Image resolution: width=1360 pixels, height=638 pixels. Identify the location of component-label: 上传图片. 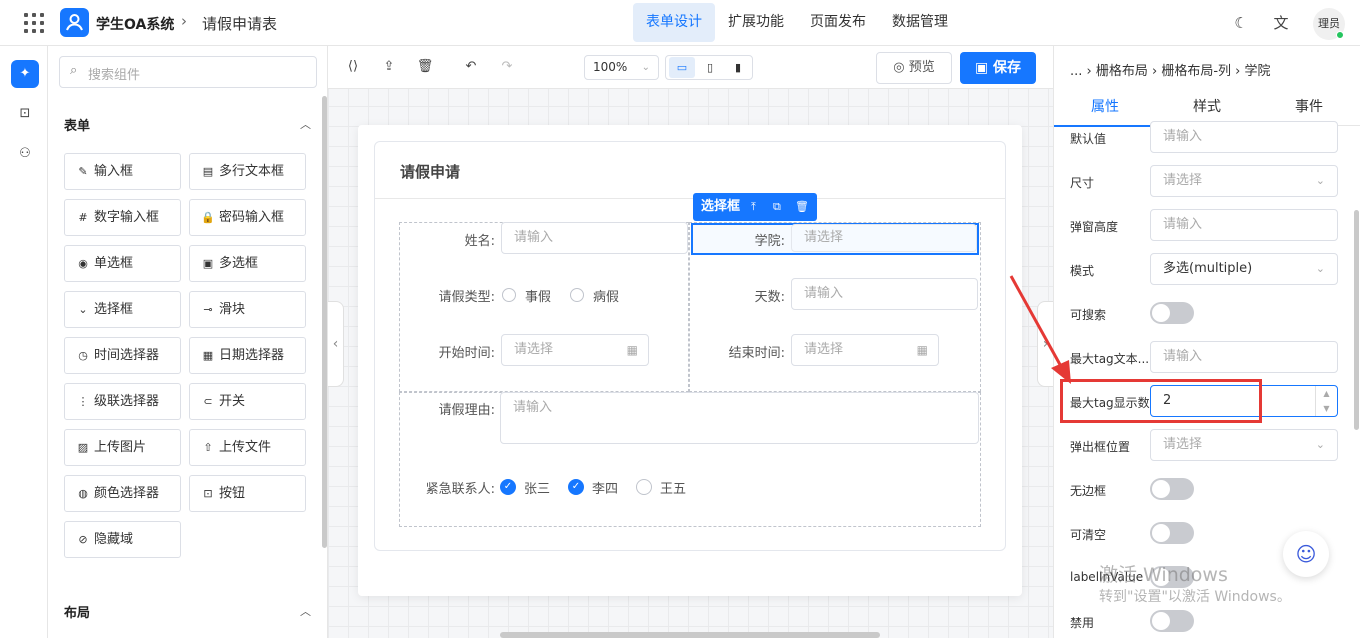
(120, 447).